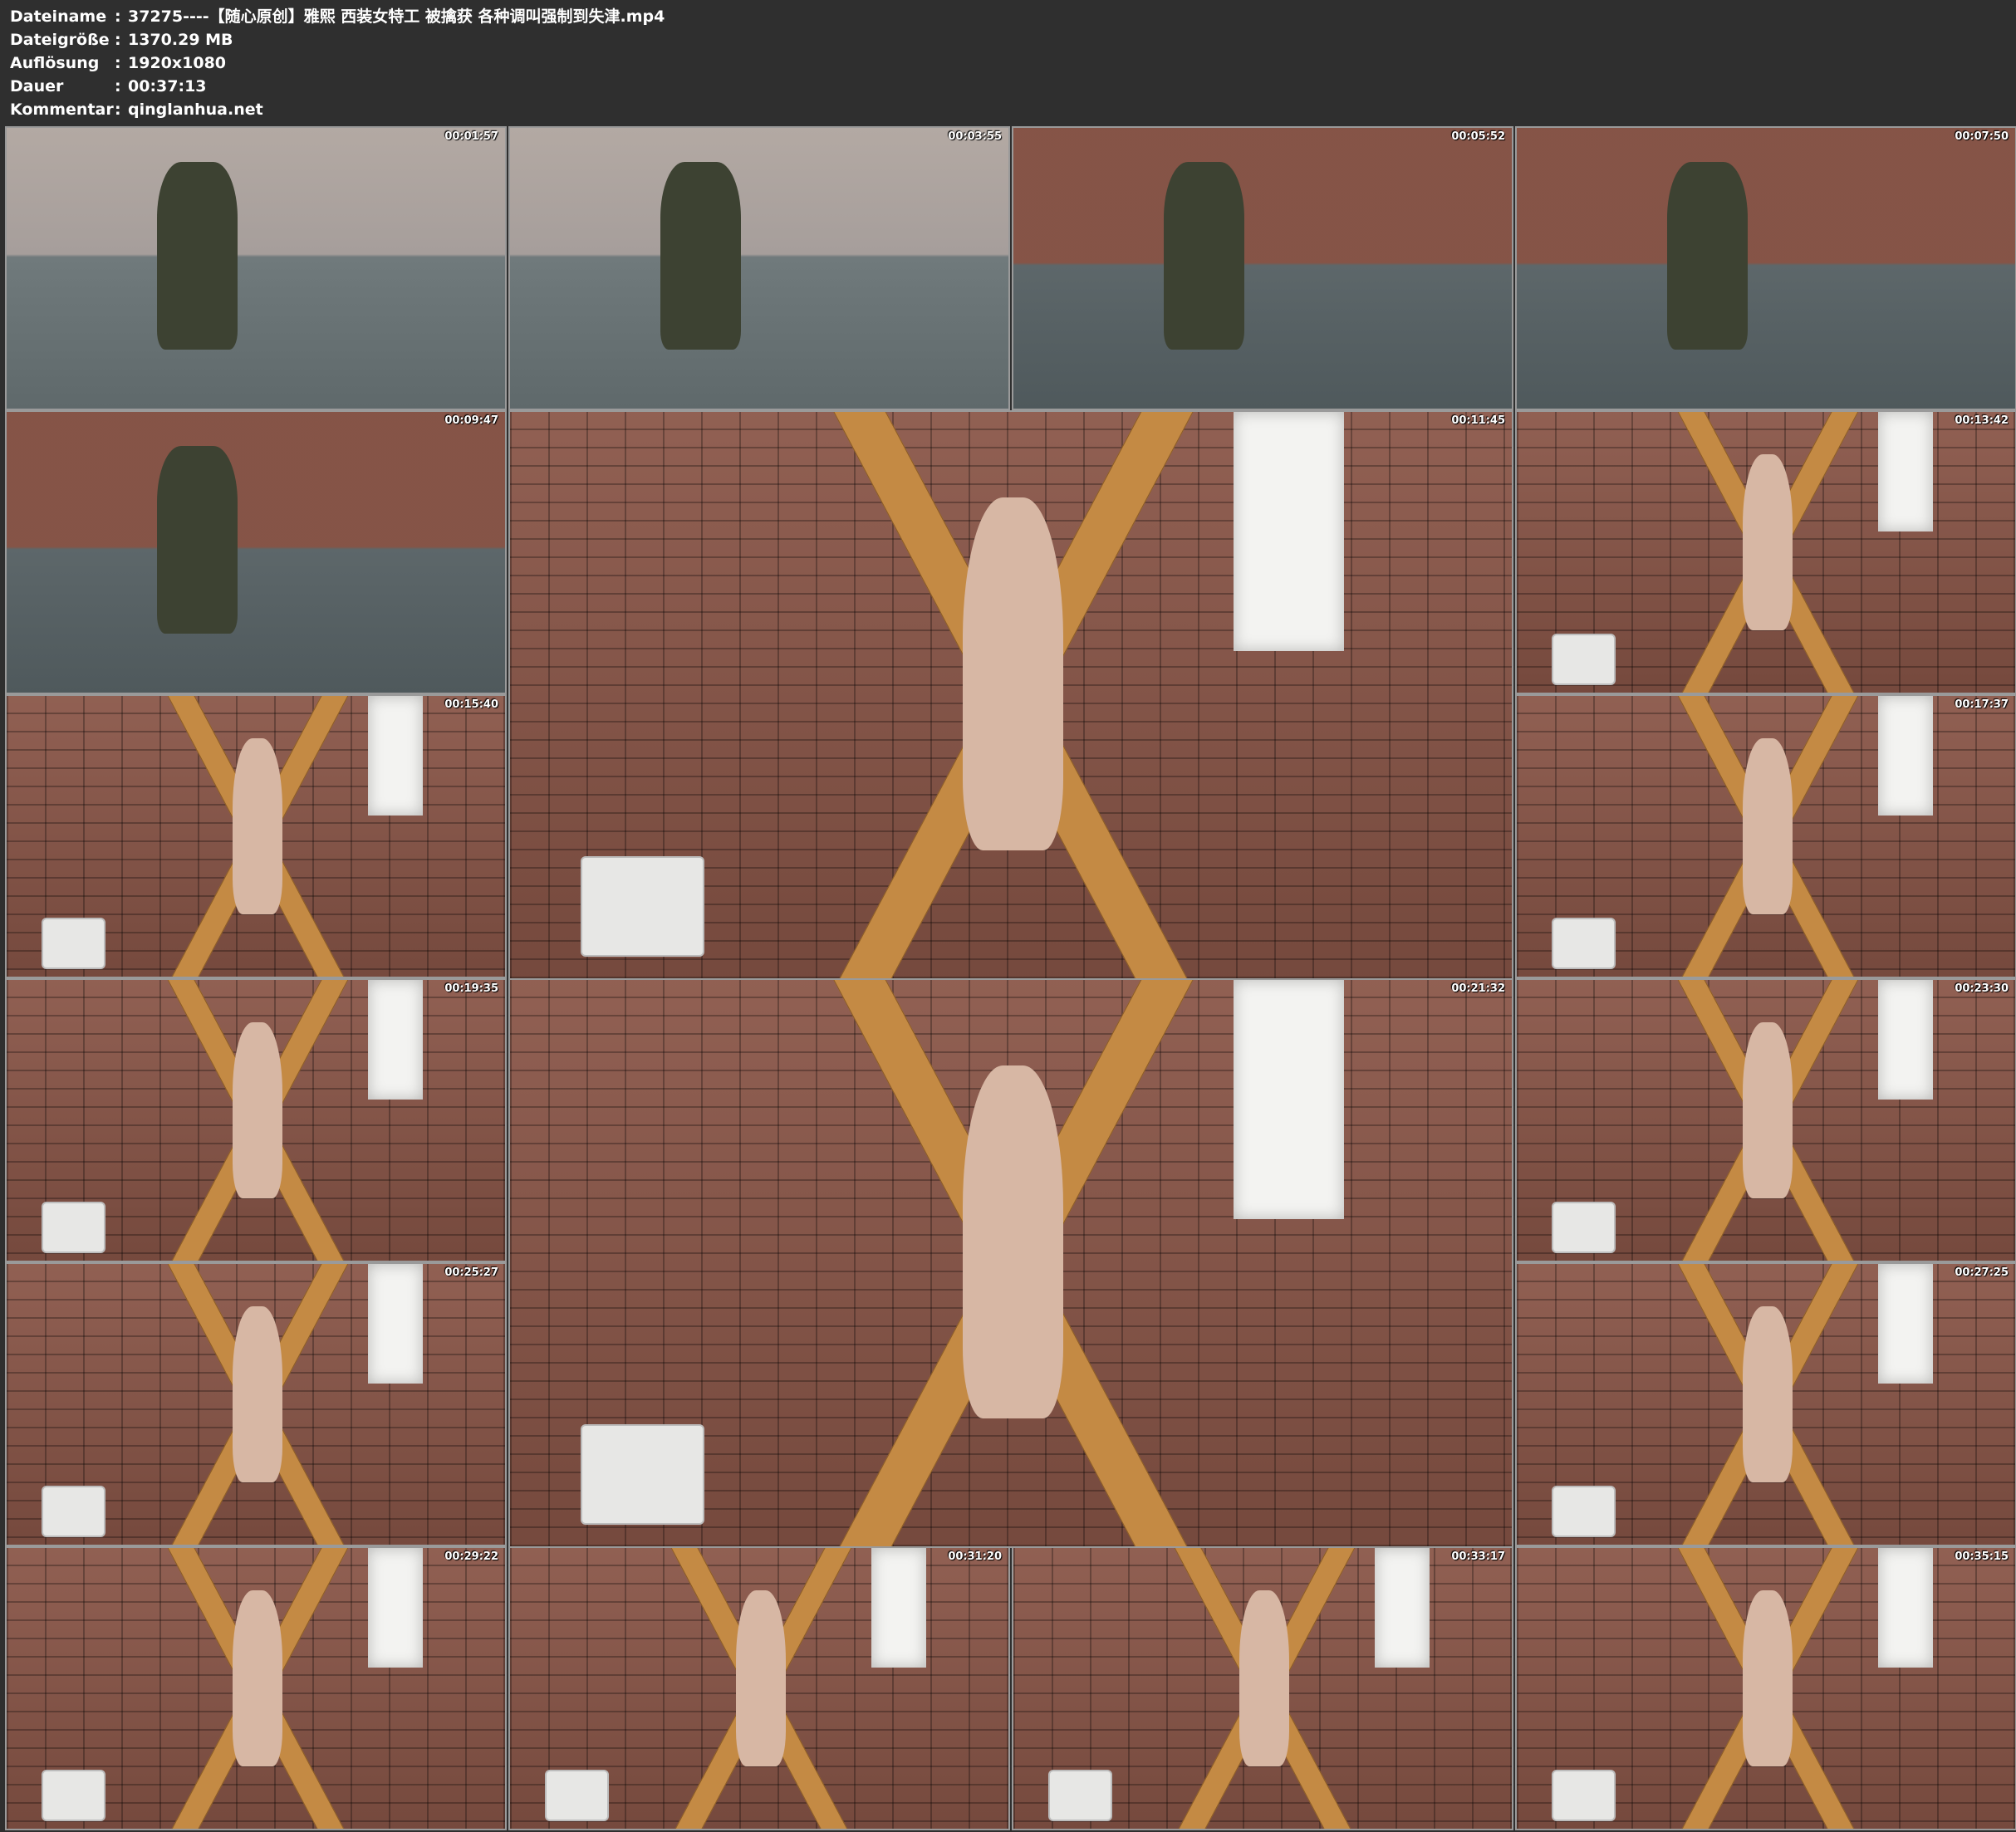 The width and height of the screenshot is (2016, 1832). What do you see at coordinates (759, 268) in the screenshot?
I see `video-thumbnail: 00:03:55` at bounding box center [759, 268].